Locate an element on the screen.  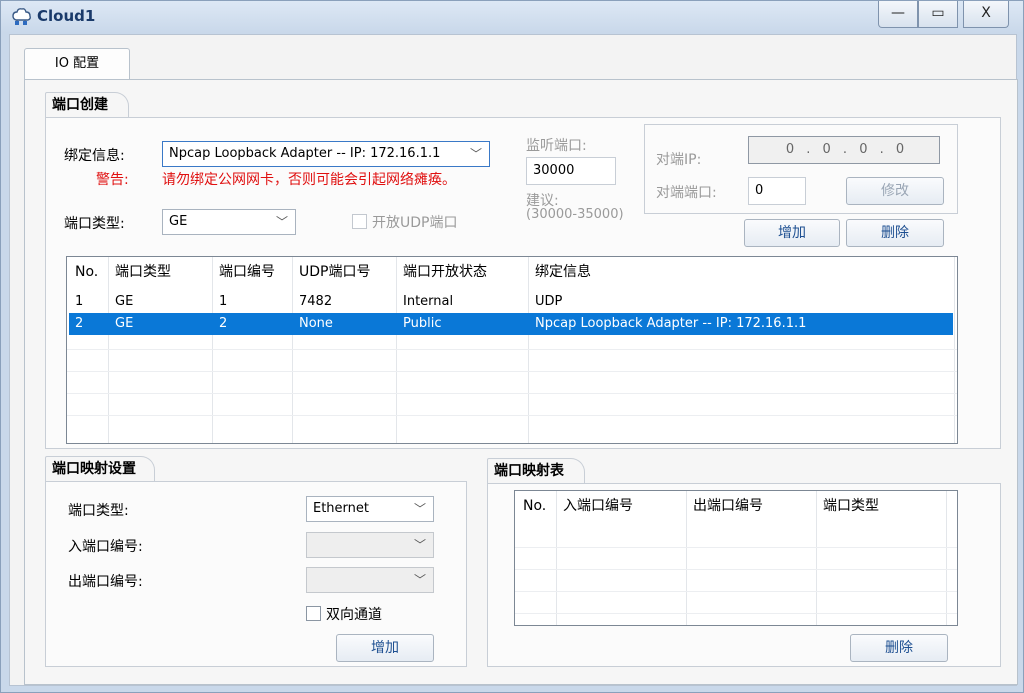
table-row-selected is located at coordinates (511, 324).